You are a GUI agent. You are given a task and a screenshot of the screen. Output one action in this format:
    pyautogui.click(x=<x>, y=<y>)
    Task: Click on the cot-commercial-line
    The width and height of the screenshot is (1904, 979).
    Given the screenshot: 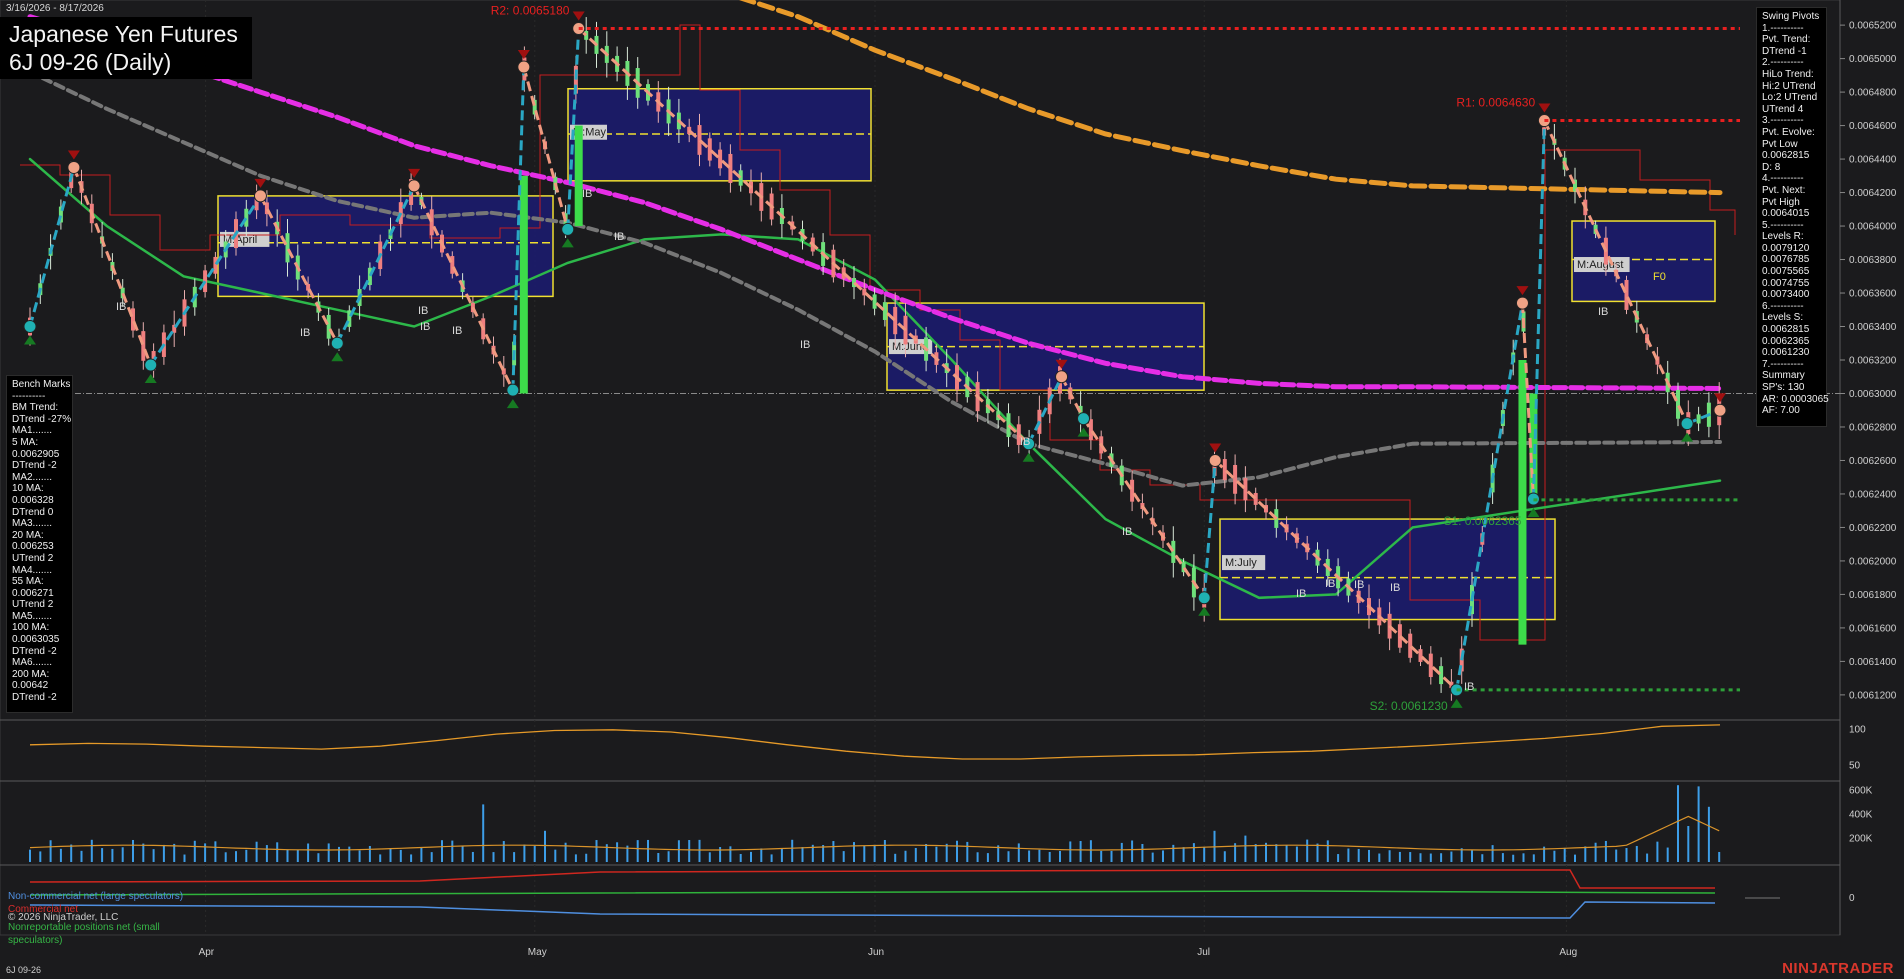 What is the action you would take?
    pyautogui.click(x=872, y=879)
    